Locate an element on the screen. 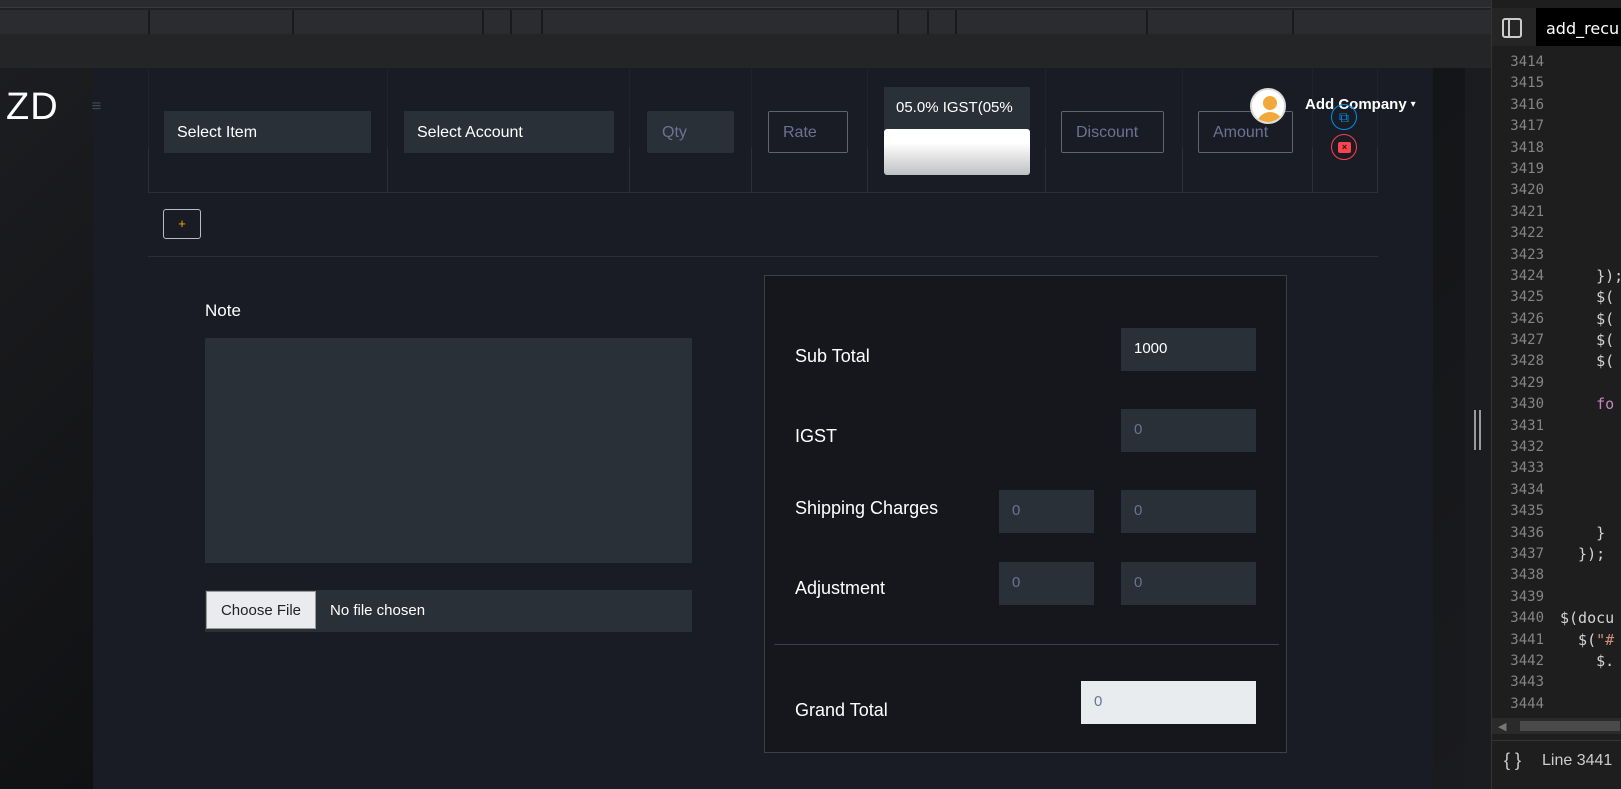  line-number: 3443 is located at coordinates (1527, 682).